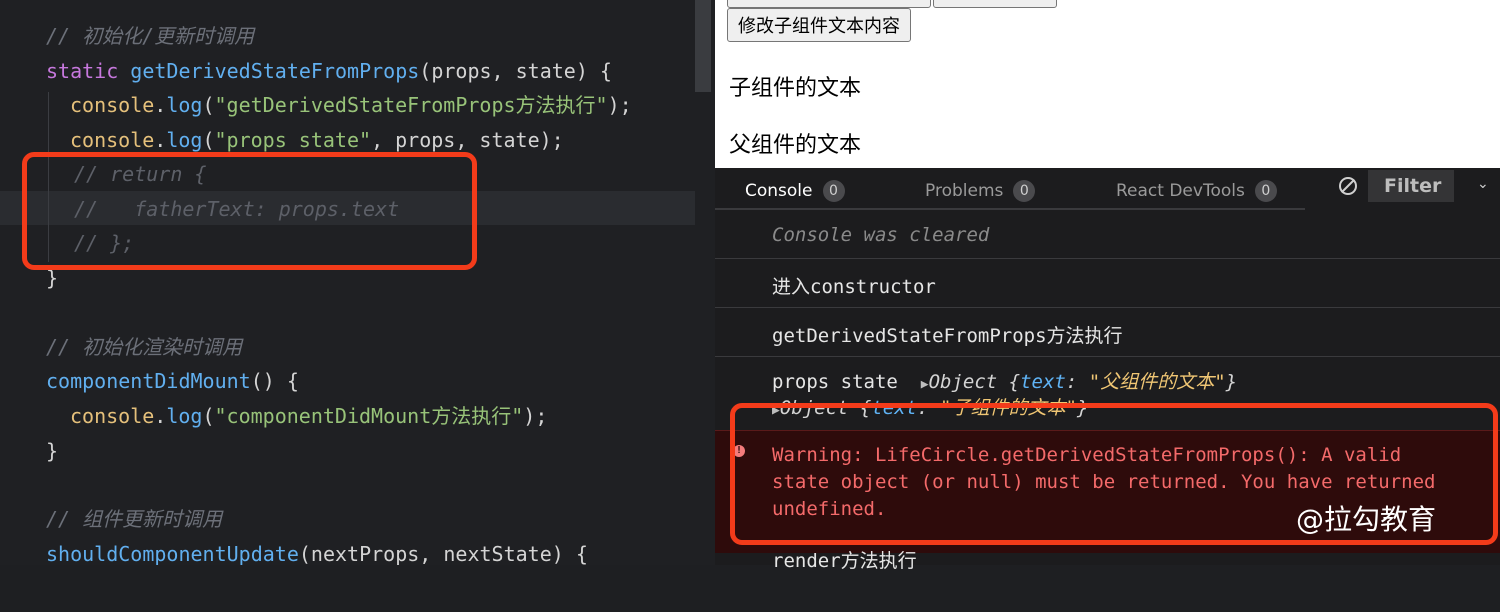 The image size is (1500, 612). I want to click on cleared-text: Console was cleared, so click(881, 235).